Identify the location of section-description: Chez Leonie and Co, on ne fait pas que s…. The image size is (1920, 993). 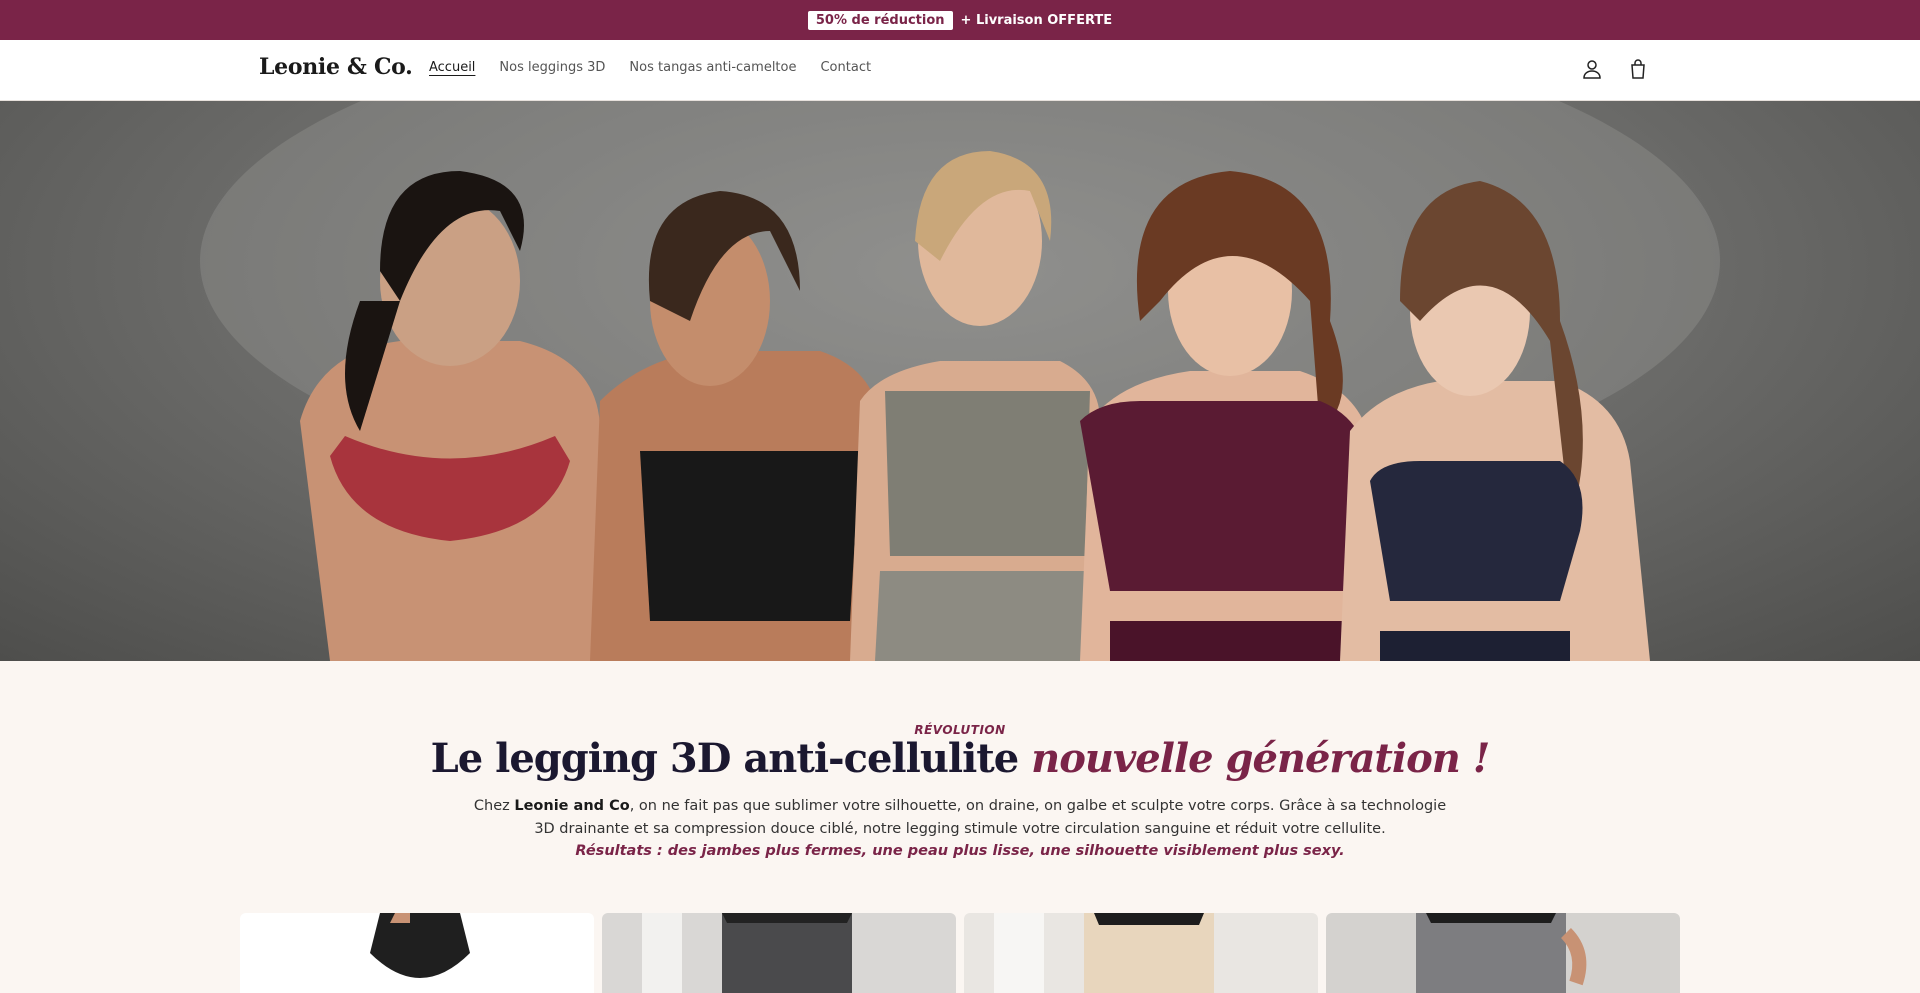
(960, 829).